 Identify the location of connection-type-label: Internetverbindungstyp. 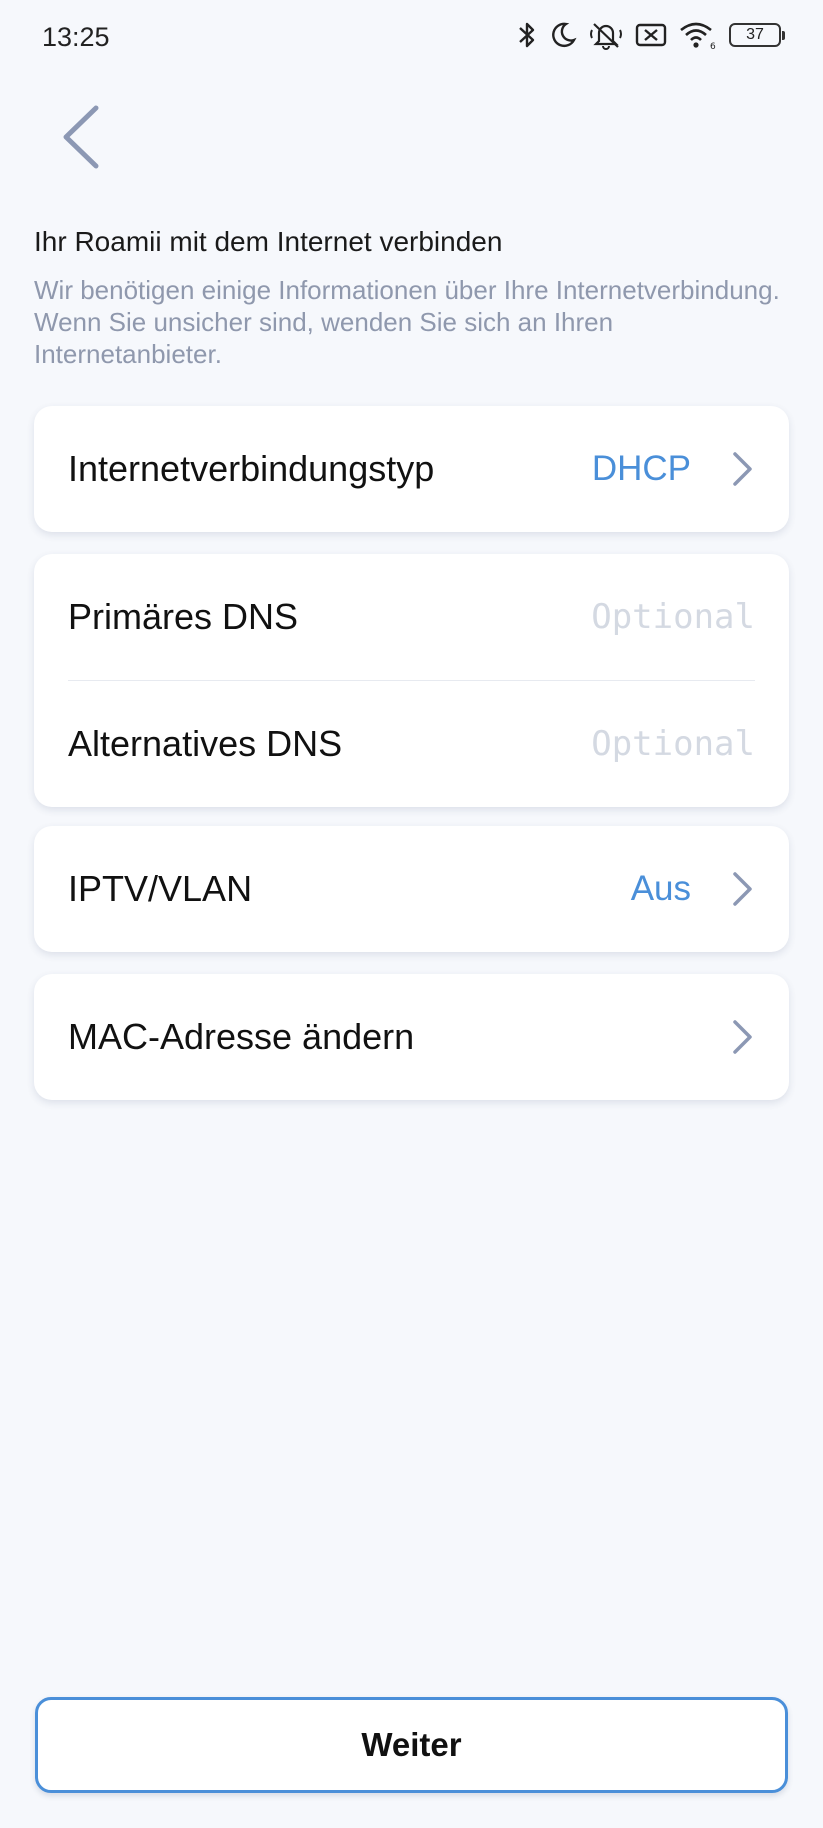
(251, 468).